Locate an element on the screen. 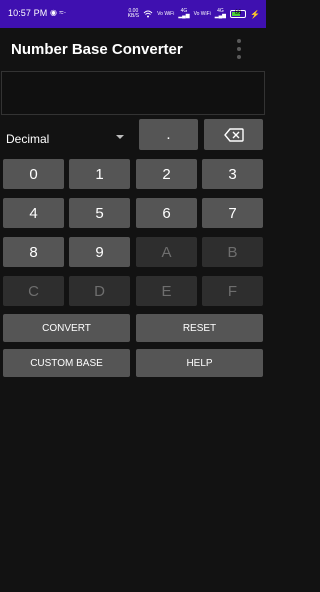 This screenshot has height=592, width=320. battery-percent: 66 is located at coordinates (238, 13).